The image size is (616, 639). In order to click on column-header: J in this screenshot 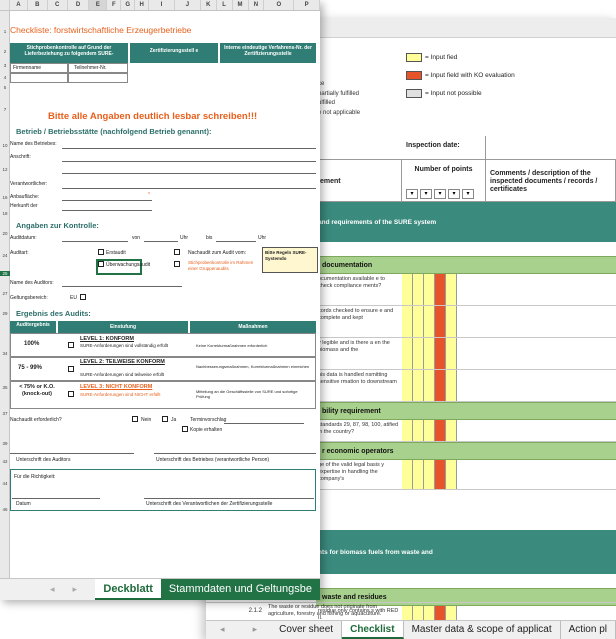, I will do `click(188, 5)`.